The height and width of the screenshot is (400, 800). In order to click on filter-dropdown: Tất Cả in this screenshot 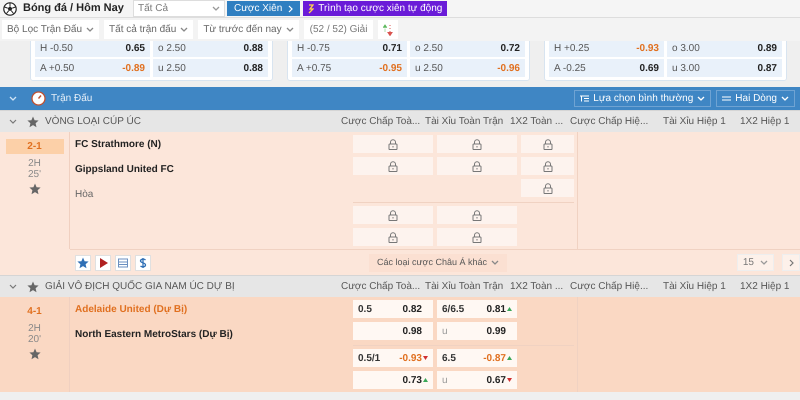, I will do `click(179, 8)`.